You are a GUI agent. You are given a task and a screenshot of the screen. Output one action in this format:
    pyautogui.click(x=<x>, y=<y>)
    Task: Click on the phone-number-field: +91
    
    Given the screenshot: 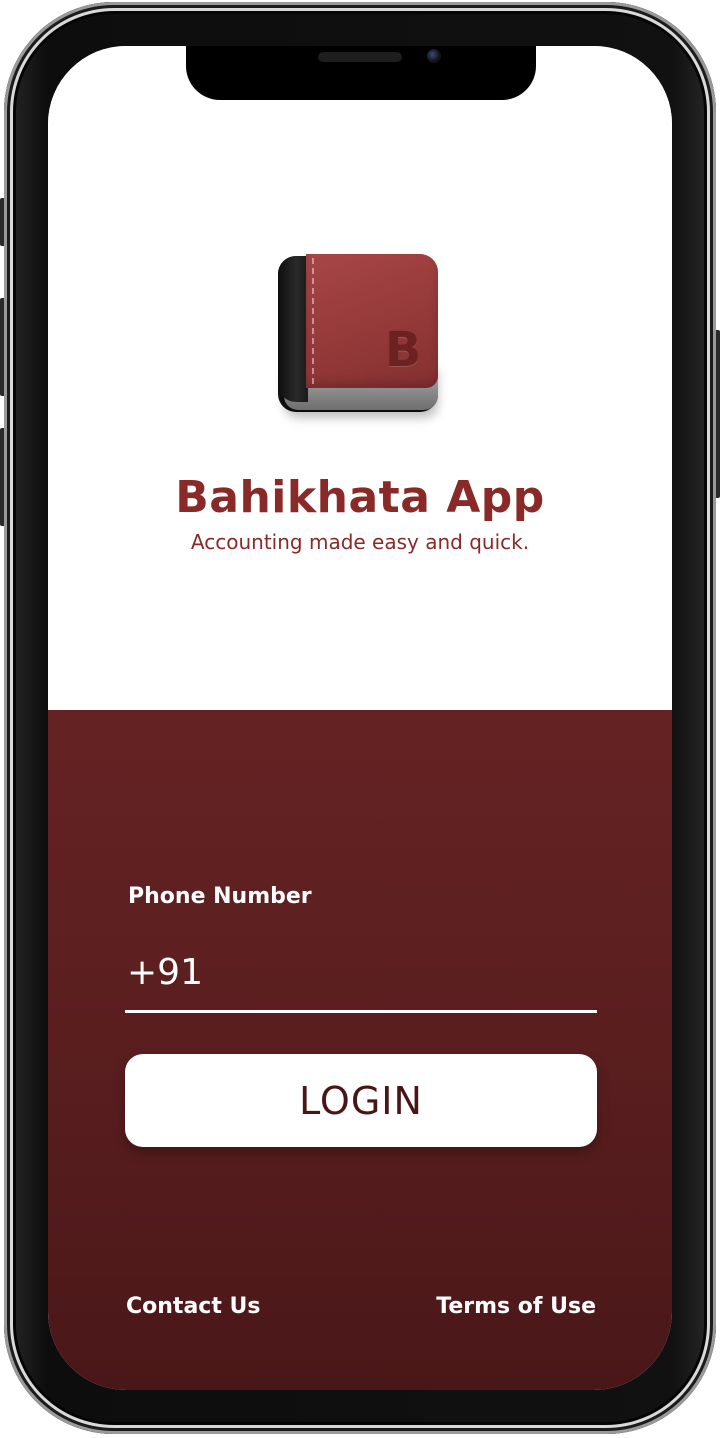 What is the action you would take?
    pyautogui.click(x=361, y=979)
    